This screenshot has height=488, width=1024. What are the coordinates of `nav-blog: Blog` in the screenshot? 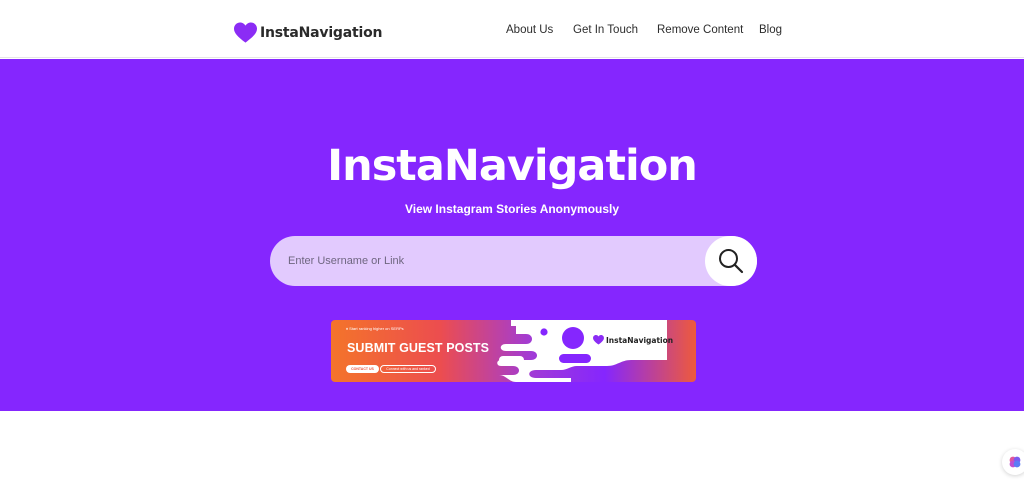 It's located at (770, 30).